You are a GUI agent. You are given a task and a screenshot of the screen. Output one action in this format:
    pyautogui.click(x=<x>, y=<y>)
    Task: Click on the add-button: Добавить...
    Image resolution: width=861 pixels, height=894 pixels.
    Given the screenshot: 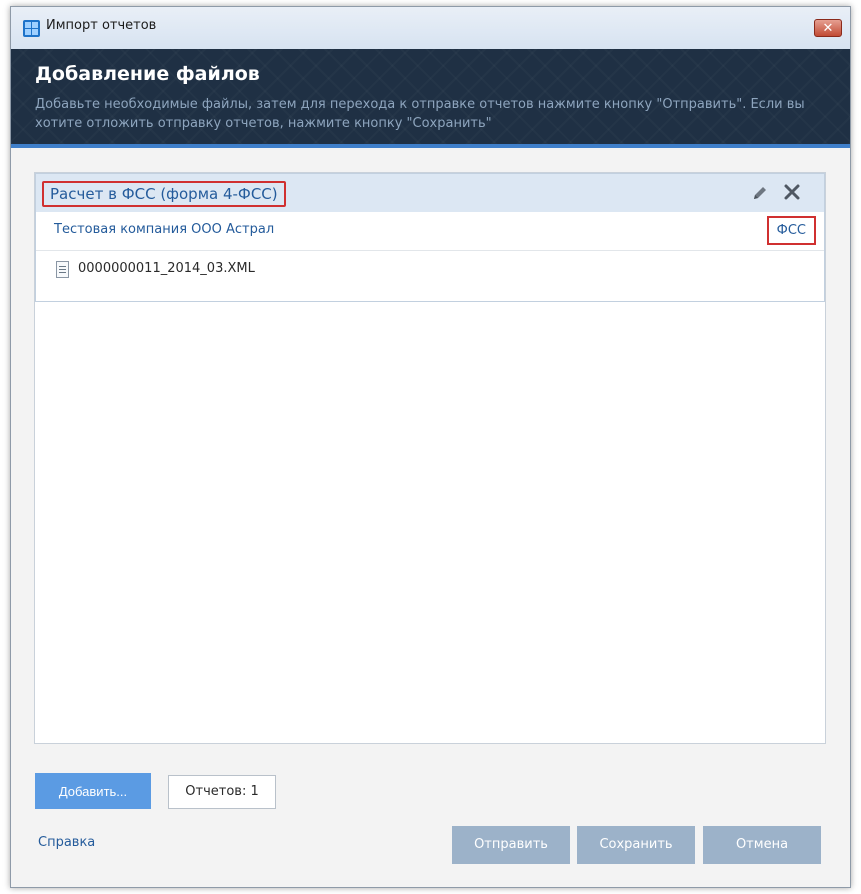 What is the action you would take?
    pyautogui.click(x=93, y=791)
    